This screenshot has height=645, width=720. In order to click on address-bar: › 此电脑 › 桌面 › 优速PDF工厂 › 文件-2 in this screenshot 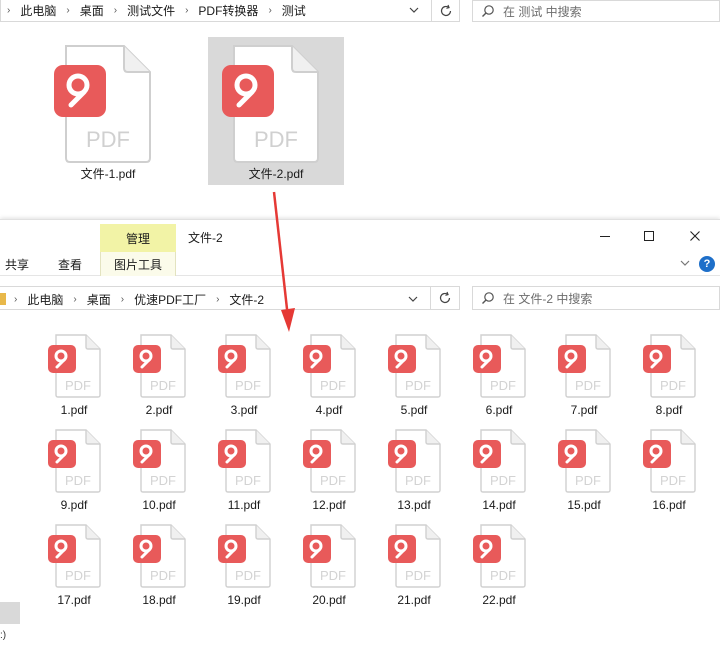, I will do `click(230, 298)`.